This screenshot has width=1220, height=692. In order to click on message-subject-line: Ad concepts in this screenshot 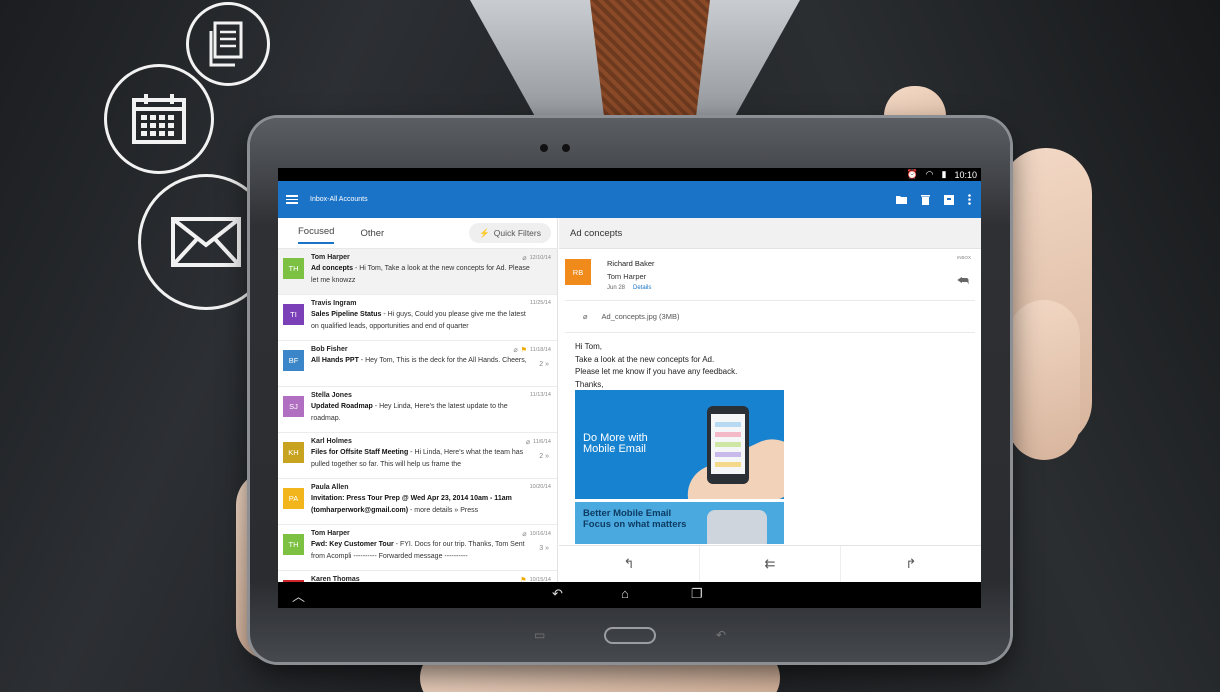, I will do `click(332, 268)`.